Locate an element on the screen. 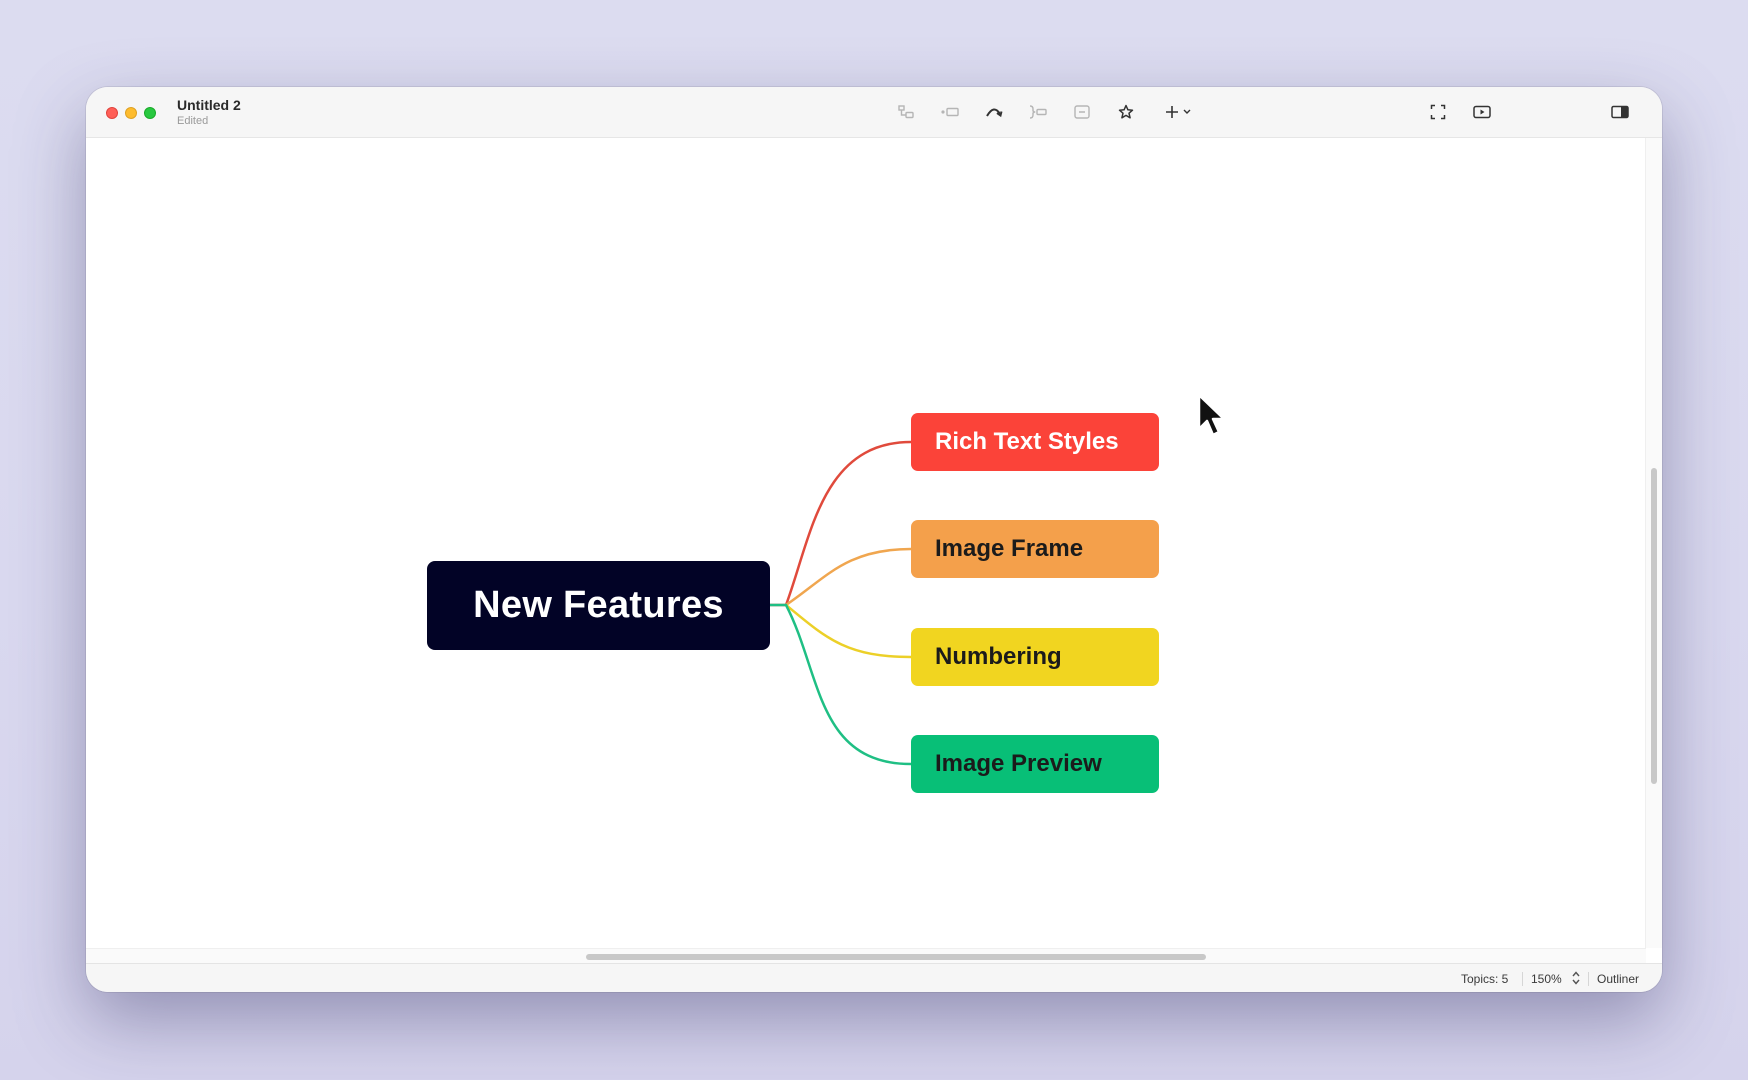  insert-icon is located at coordinates (1180, 112).